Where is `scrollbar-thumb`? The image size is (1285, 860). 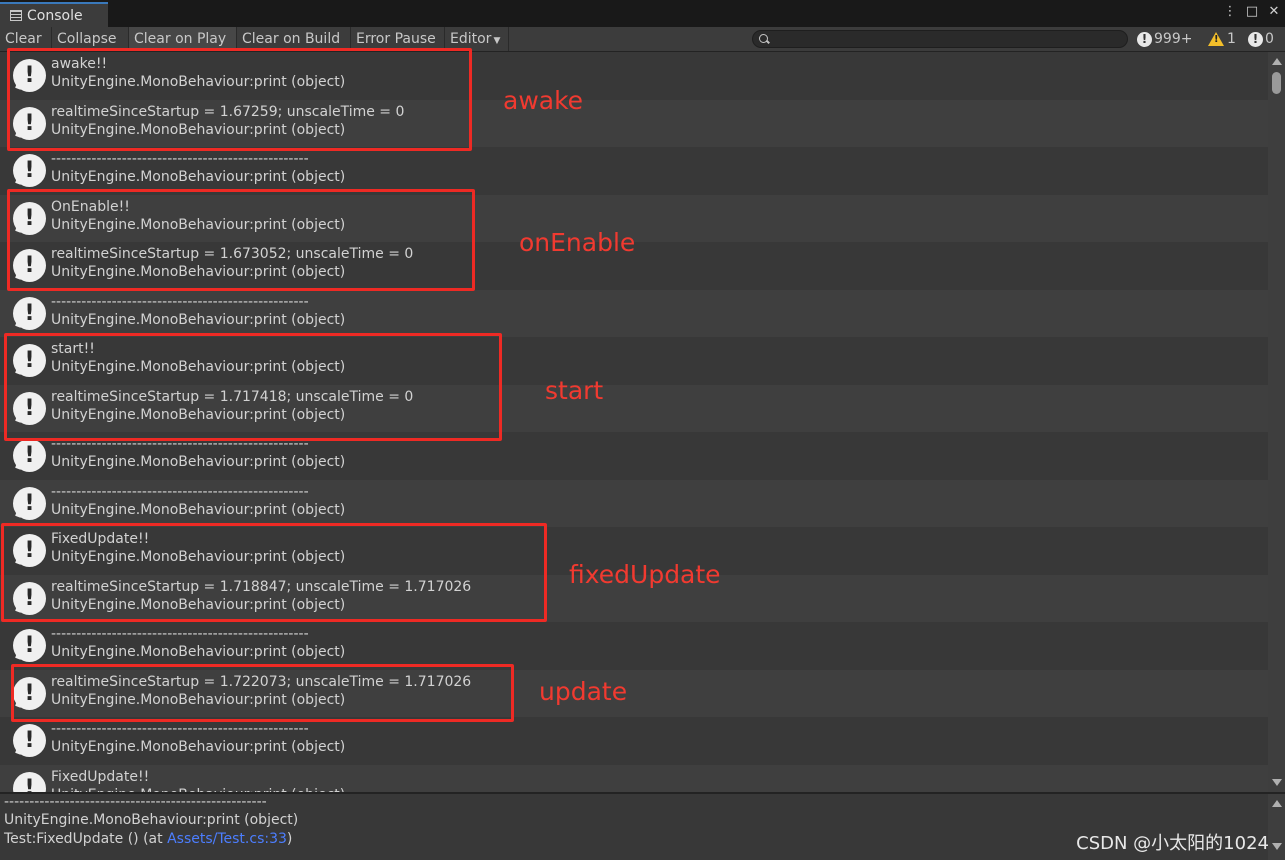
scrollbar-thumb is located at coordinates (1276, 83).